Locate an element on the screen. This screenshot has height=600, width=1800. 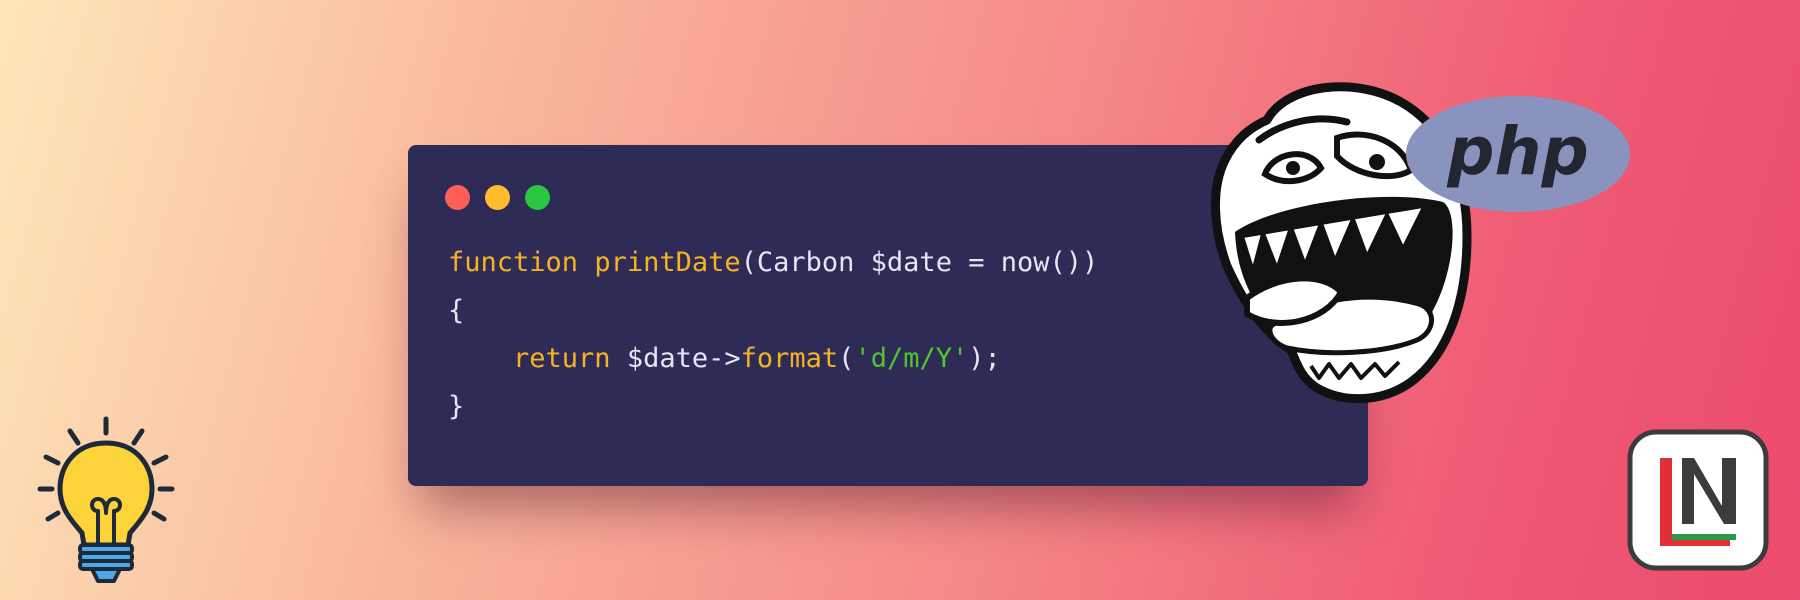
code-line-2: { is located at coordinates (456, 310).